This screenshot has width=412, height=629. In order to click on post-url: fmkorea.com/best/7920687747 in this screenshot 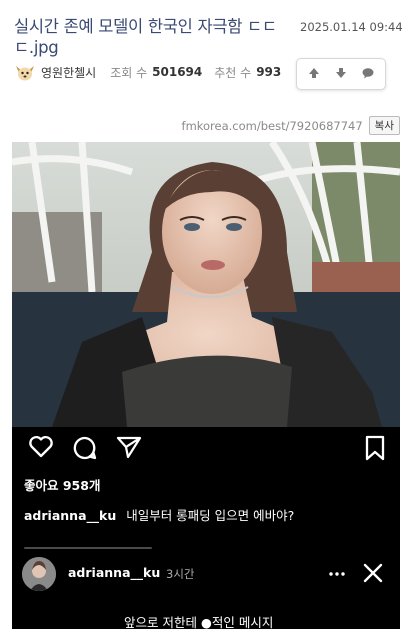, I will do `click(272, 126)`.